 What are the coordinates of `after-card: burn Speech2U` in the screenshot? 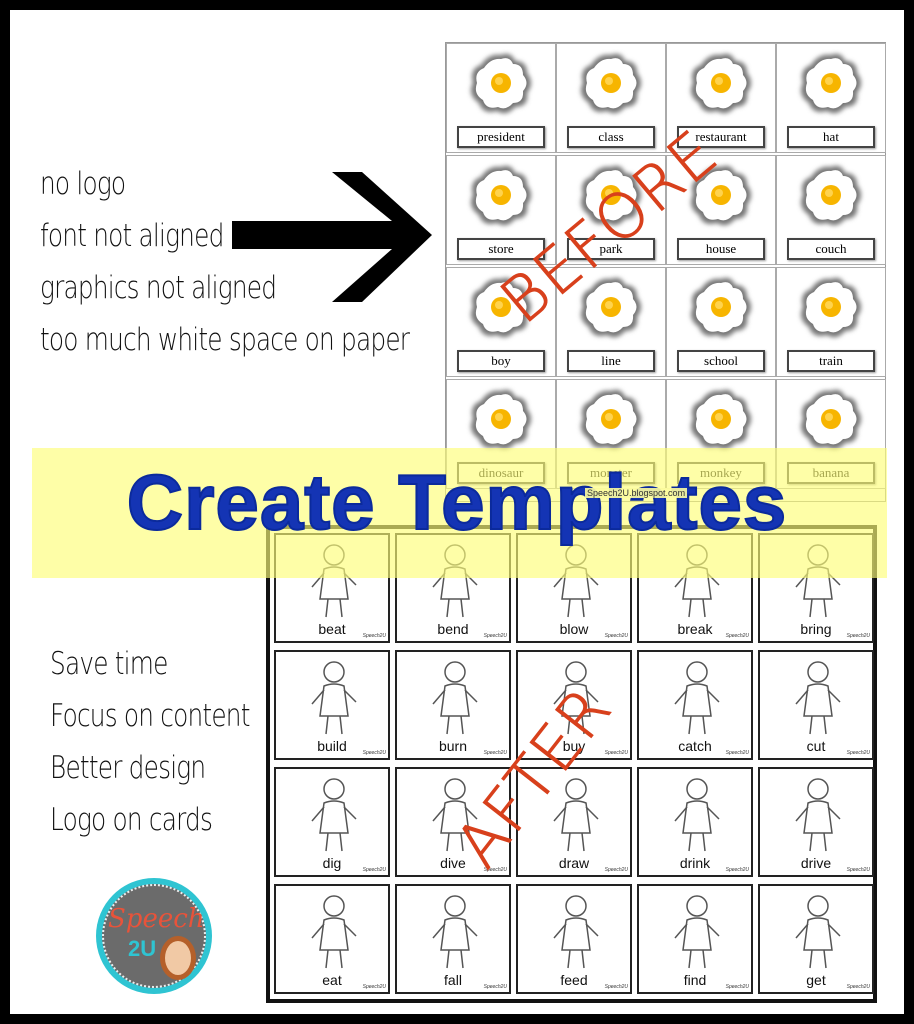 It's located at (453, 705).